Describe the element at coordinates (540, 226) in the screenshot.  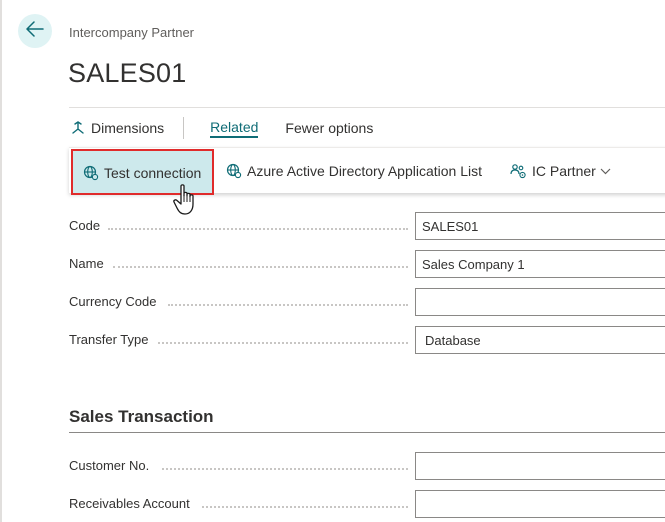
I see `code-field: SALES01` at that location.